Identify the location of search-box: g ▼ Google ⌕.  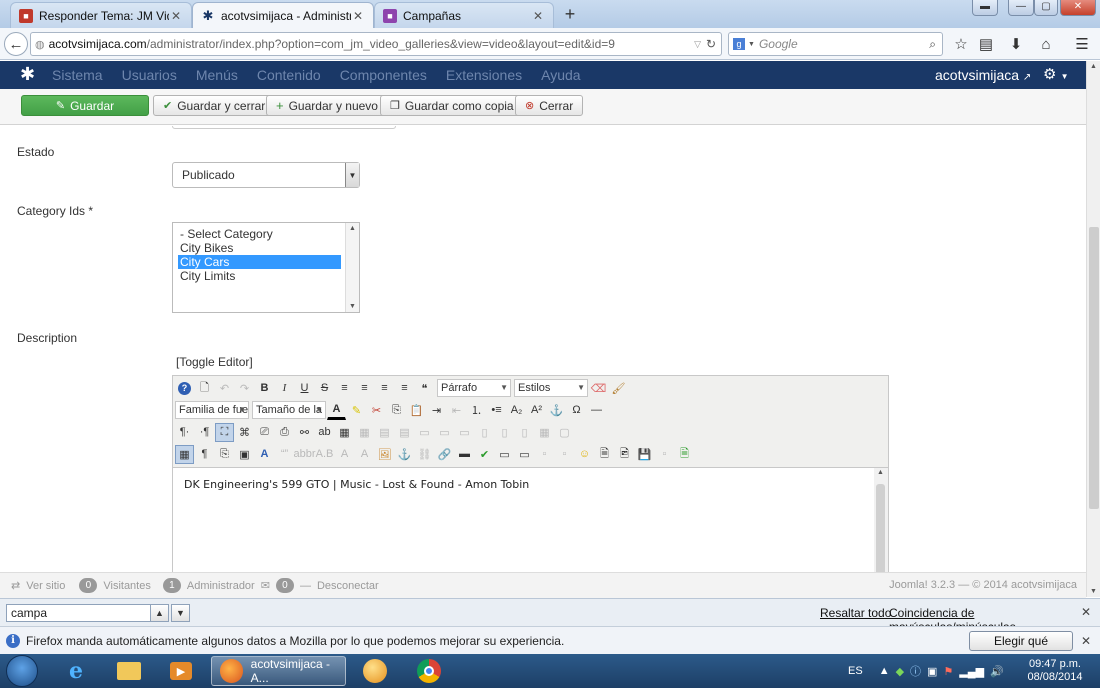
(835, 44).